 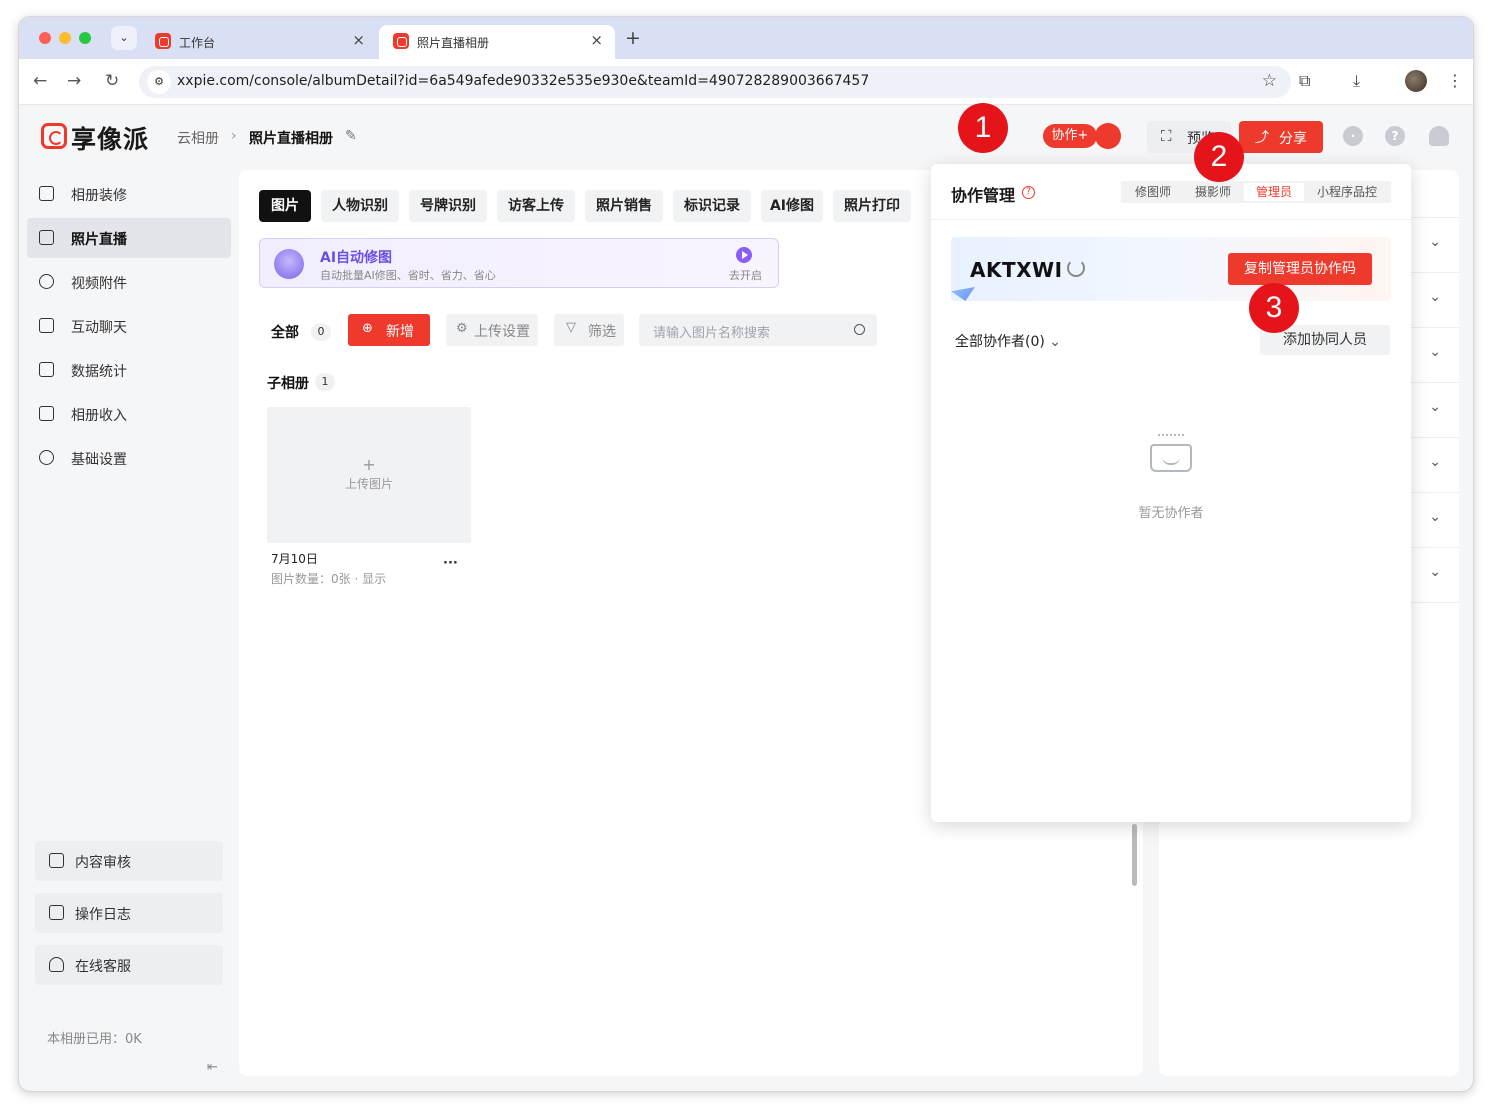 What do you see at coordinates (46, 325) in the screenshot?
I see `chat-icon` at bounding box center [46, 325].